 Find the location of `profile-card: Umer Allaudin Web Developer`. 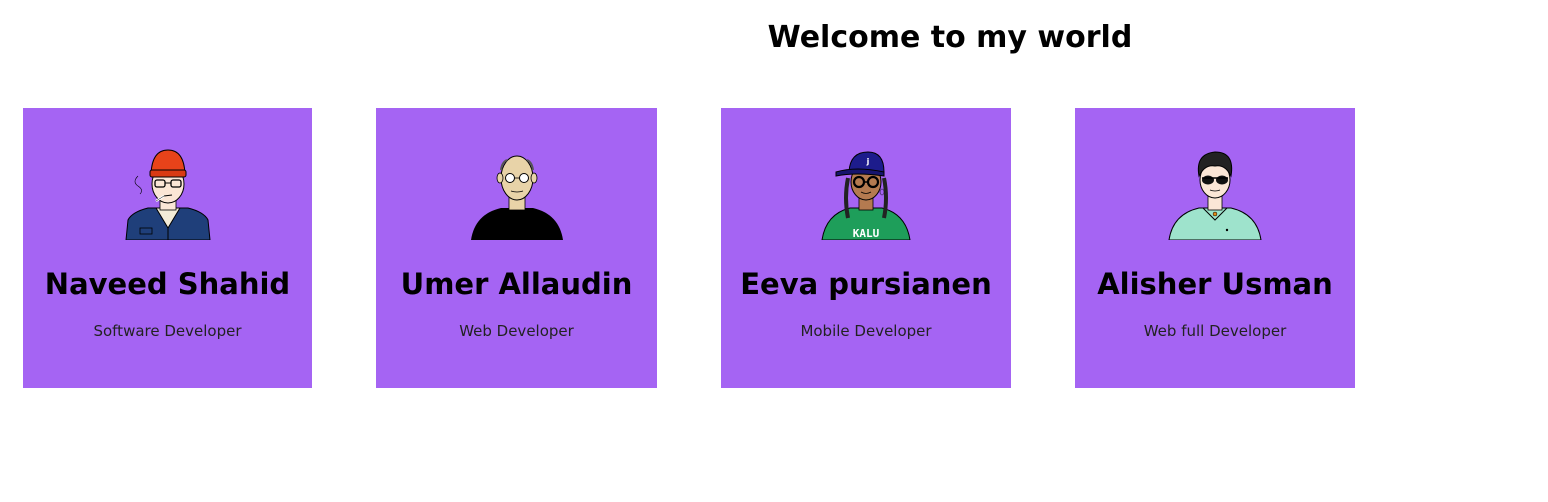

profile-card: Umer Allaudin Web Developer is located at coordinates (516, 248).